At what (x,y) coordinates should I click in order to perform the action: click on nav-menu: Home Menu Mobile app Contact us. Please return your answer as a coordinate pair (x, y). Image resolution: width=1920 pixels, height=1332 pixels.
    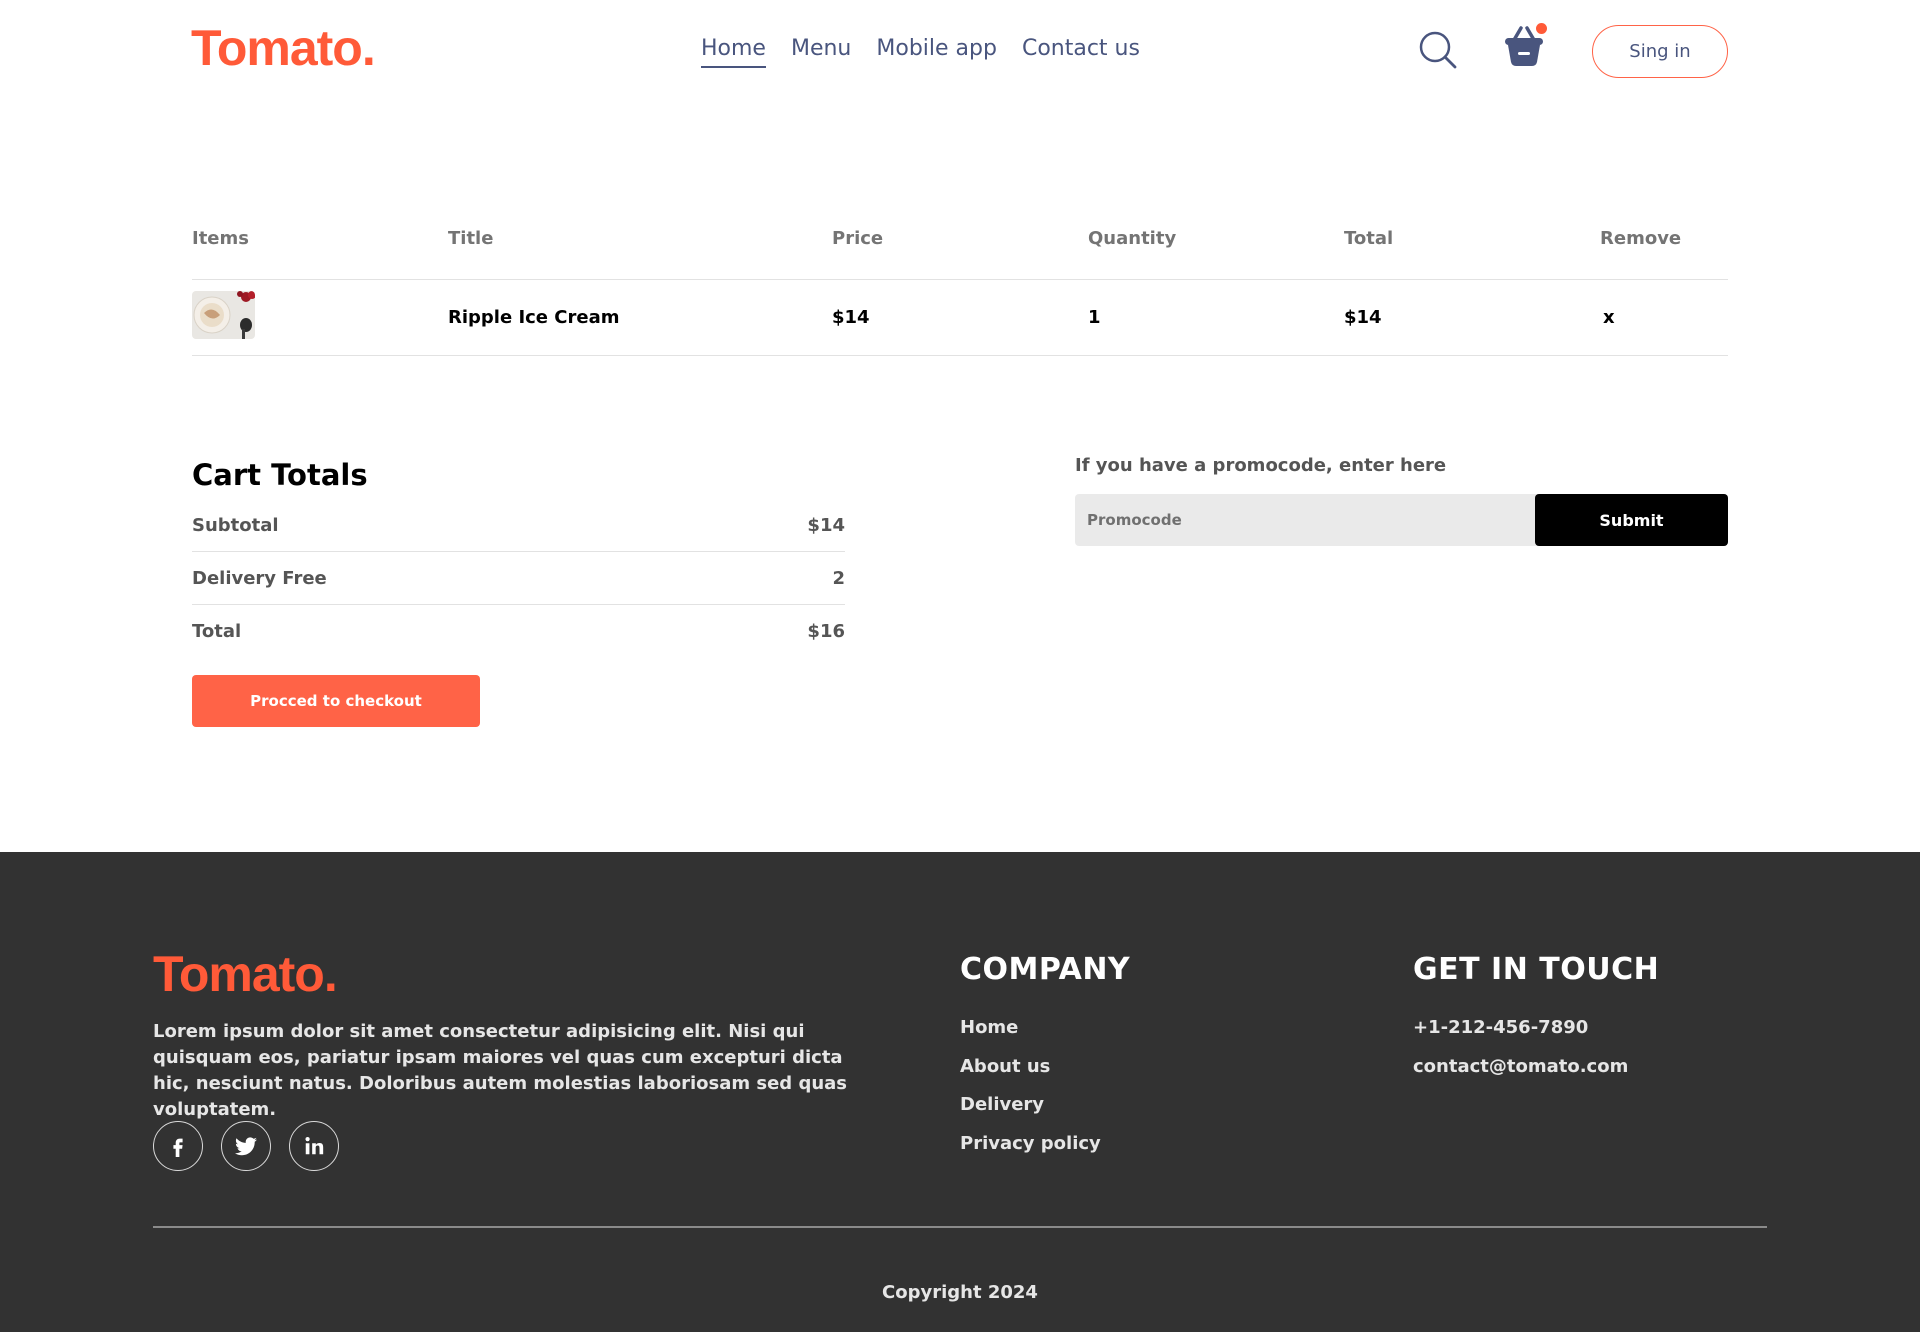
    Looking at the image, I should click on (920, 51).